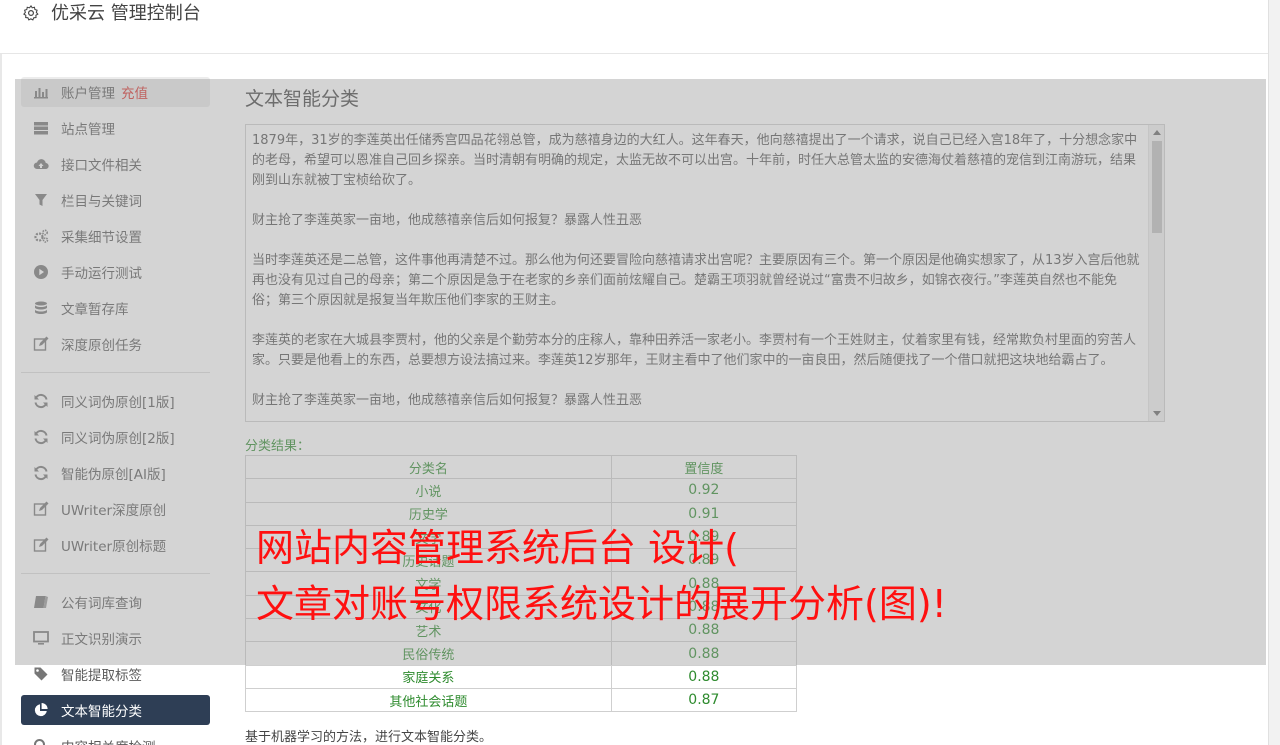 This screenshot has width=1280, height=745. Describe the element at coordinates (108, 740) in the screenshot. I see `sidebar-item-label: 内容相关度检测` at that location.